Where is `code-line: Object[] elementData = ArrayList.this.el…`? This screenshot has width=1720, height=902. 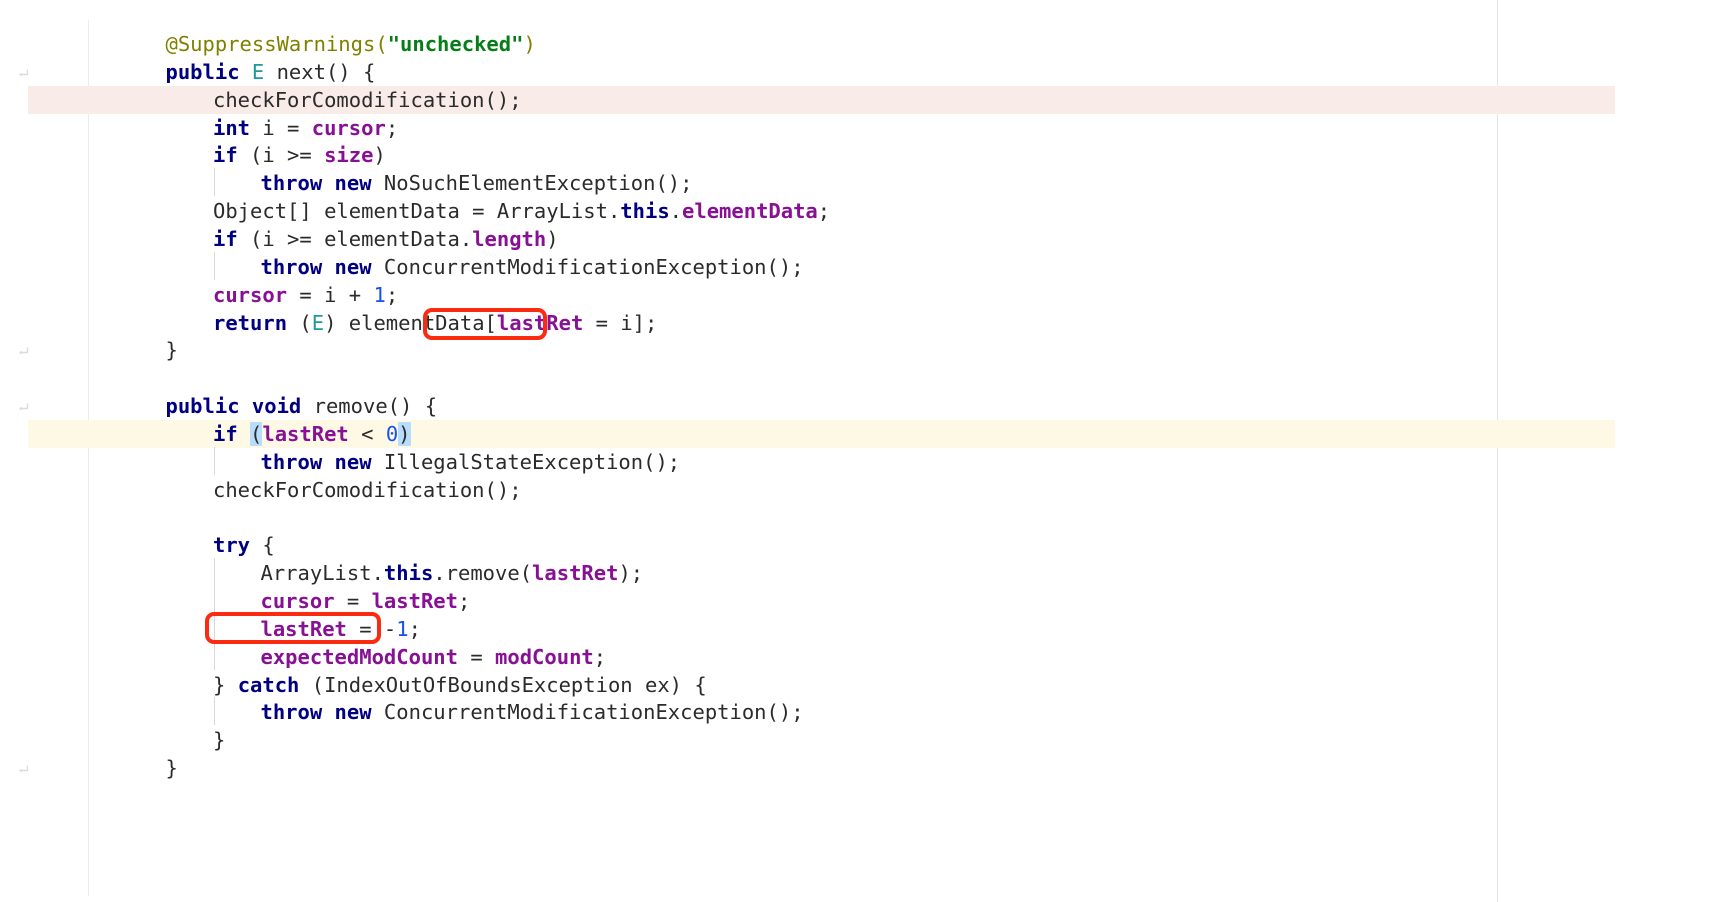 code-line: Object[] elementData = ArrayList.this.el… is located at coordinates (860, 212).